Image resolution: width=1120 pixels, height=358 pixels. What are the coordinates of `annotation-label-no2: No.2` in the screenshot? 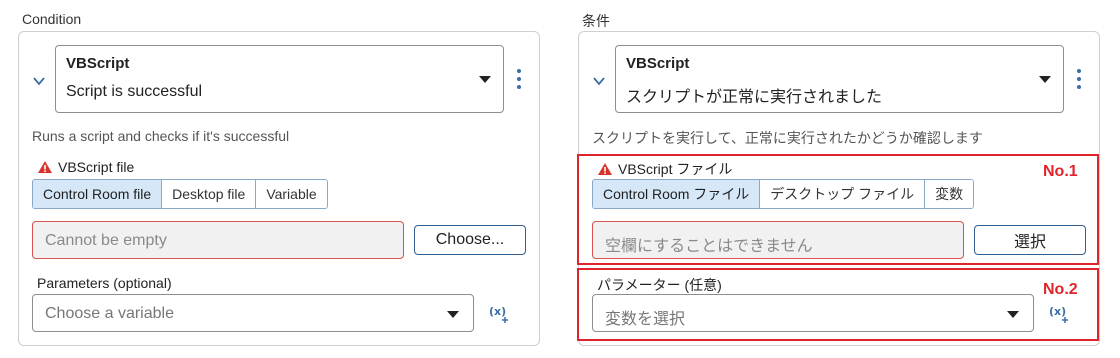 It's located at (1060, 289).